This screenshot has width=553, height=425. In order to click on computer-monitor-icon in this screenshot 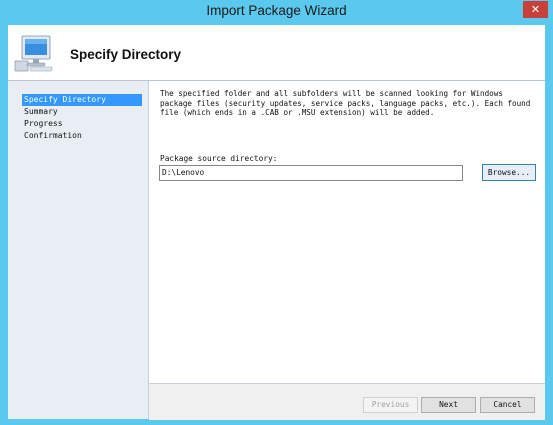, I will do `click(33, 53)`.